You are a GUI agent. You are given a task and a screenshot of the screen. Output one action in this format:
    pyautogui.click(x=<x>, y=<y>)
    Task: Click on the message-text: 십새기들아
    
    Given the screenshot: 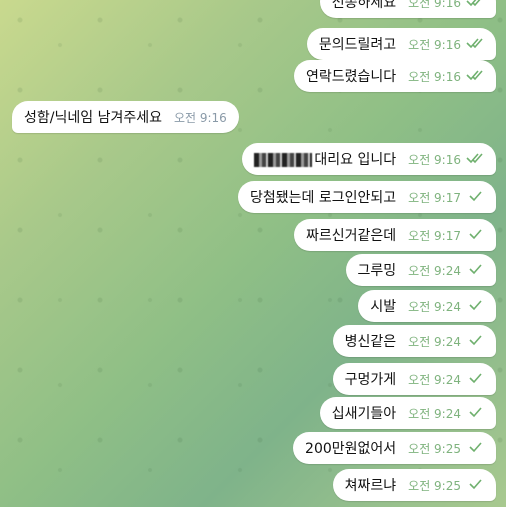 What is the action you would take?
    pyautogui.click(x=364, y=413)
    